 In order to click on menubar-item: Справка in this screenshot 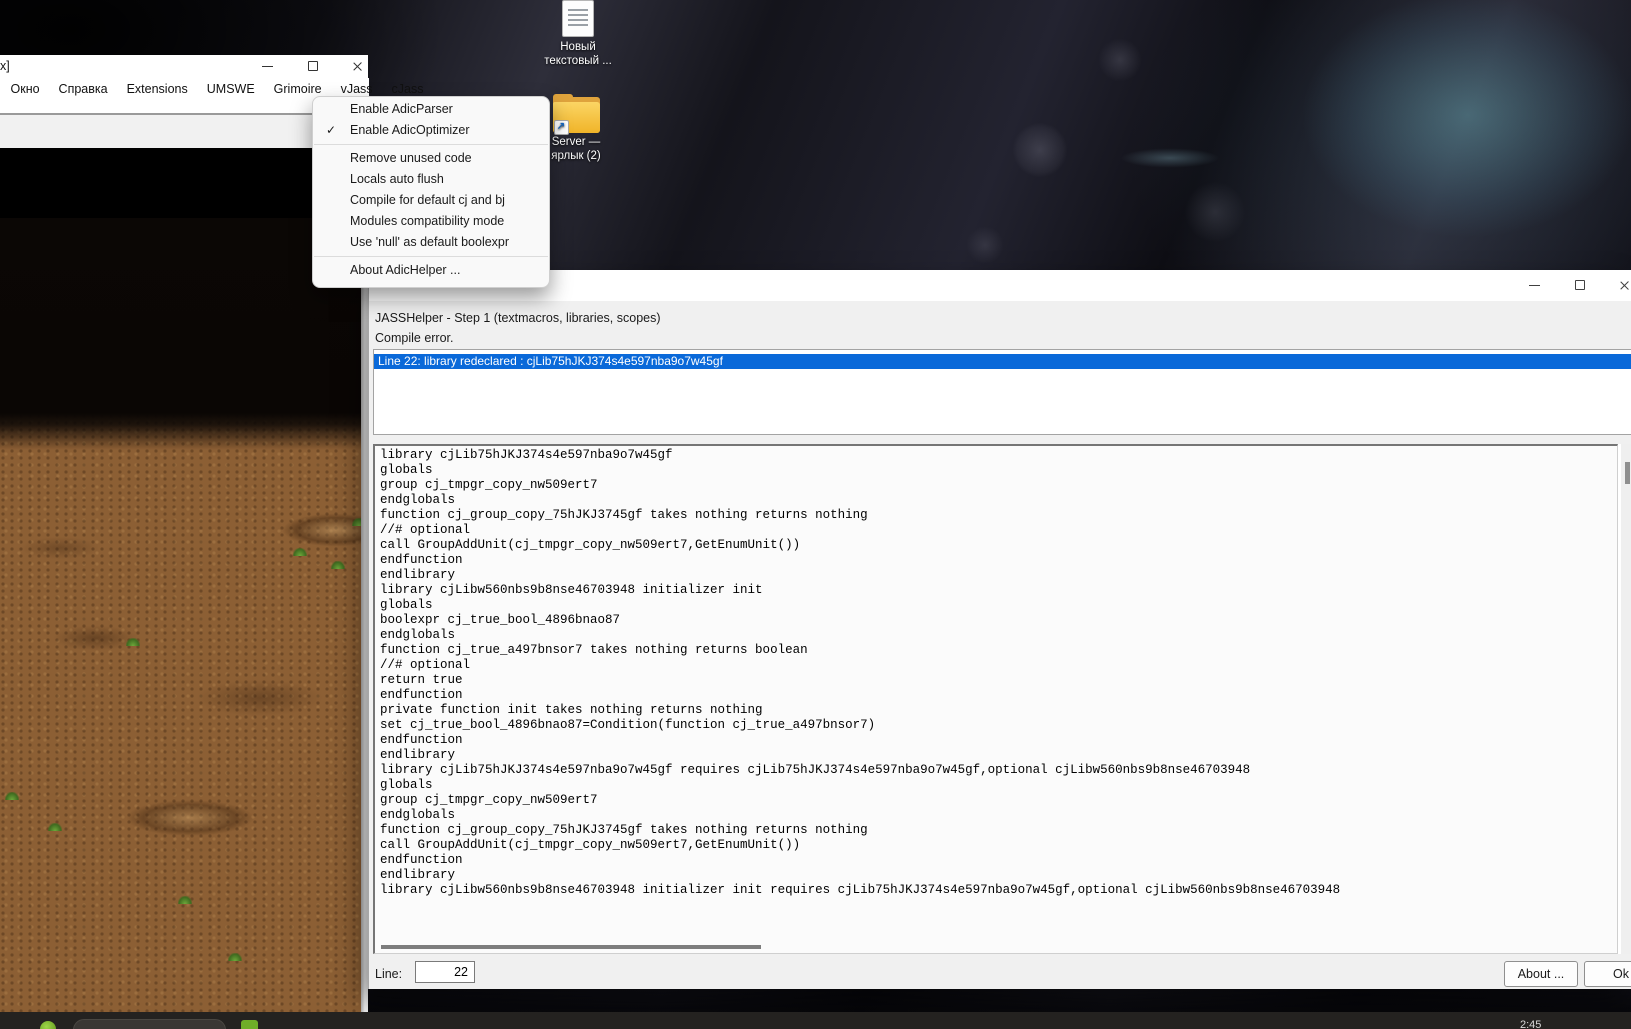, I will do `click(83, 89)`.